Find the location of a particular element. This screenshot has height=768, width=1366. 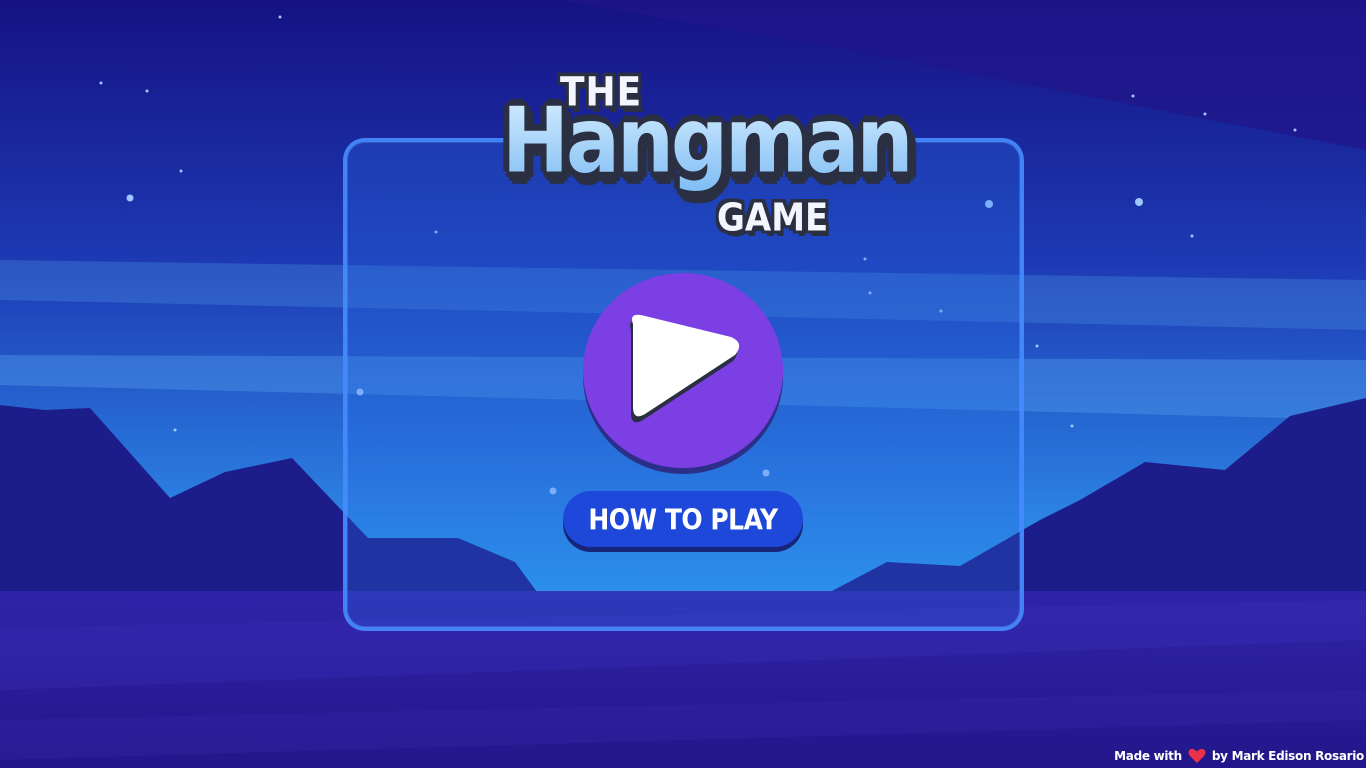

credits-footer: Made with by Mark Edison Rosario is located at coordinates (1239, 756).